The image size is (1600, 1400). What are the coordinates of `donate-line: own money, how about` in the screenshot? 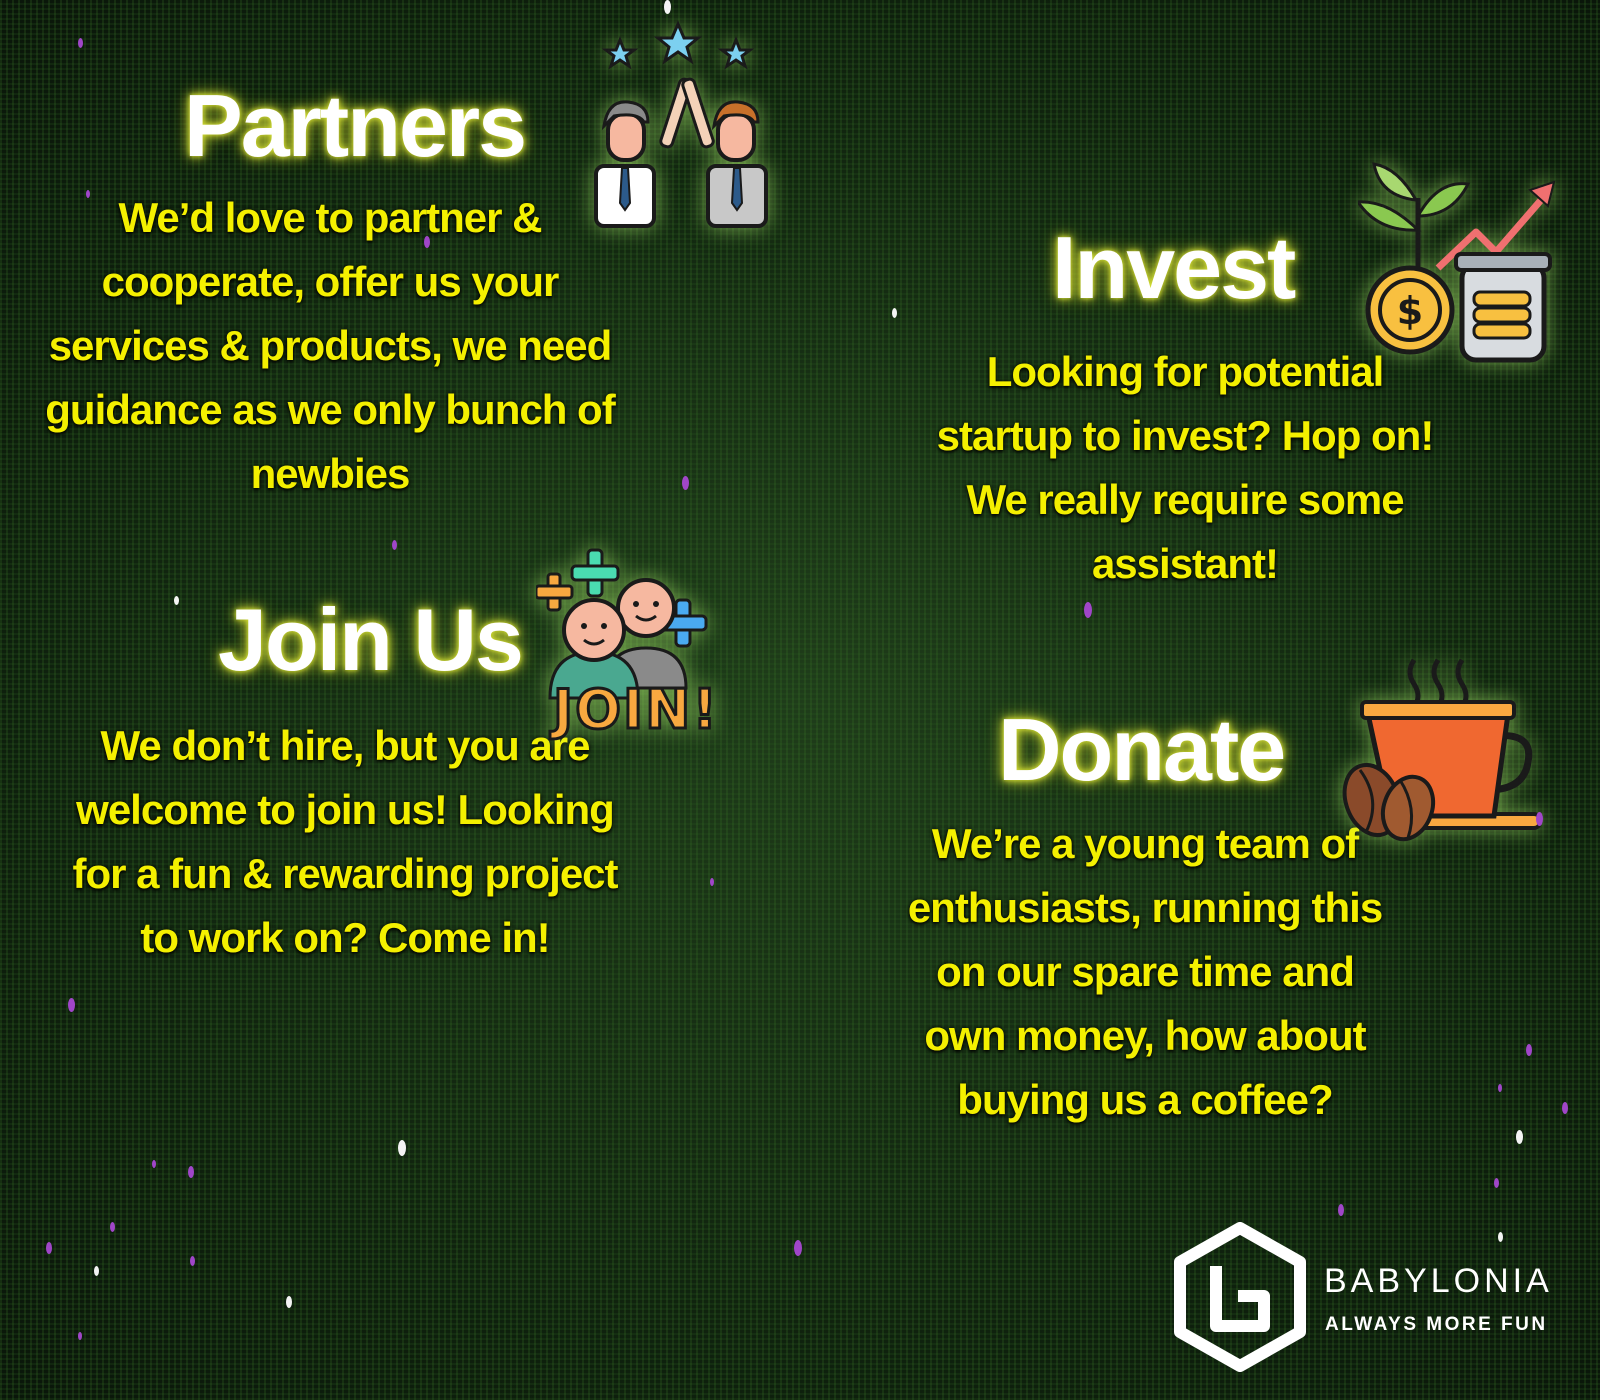 It's located at (1145, 1035).